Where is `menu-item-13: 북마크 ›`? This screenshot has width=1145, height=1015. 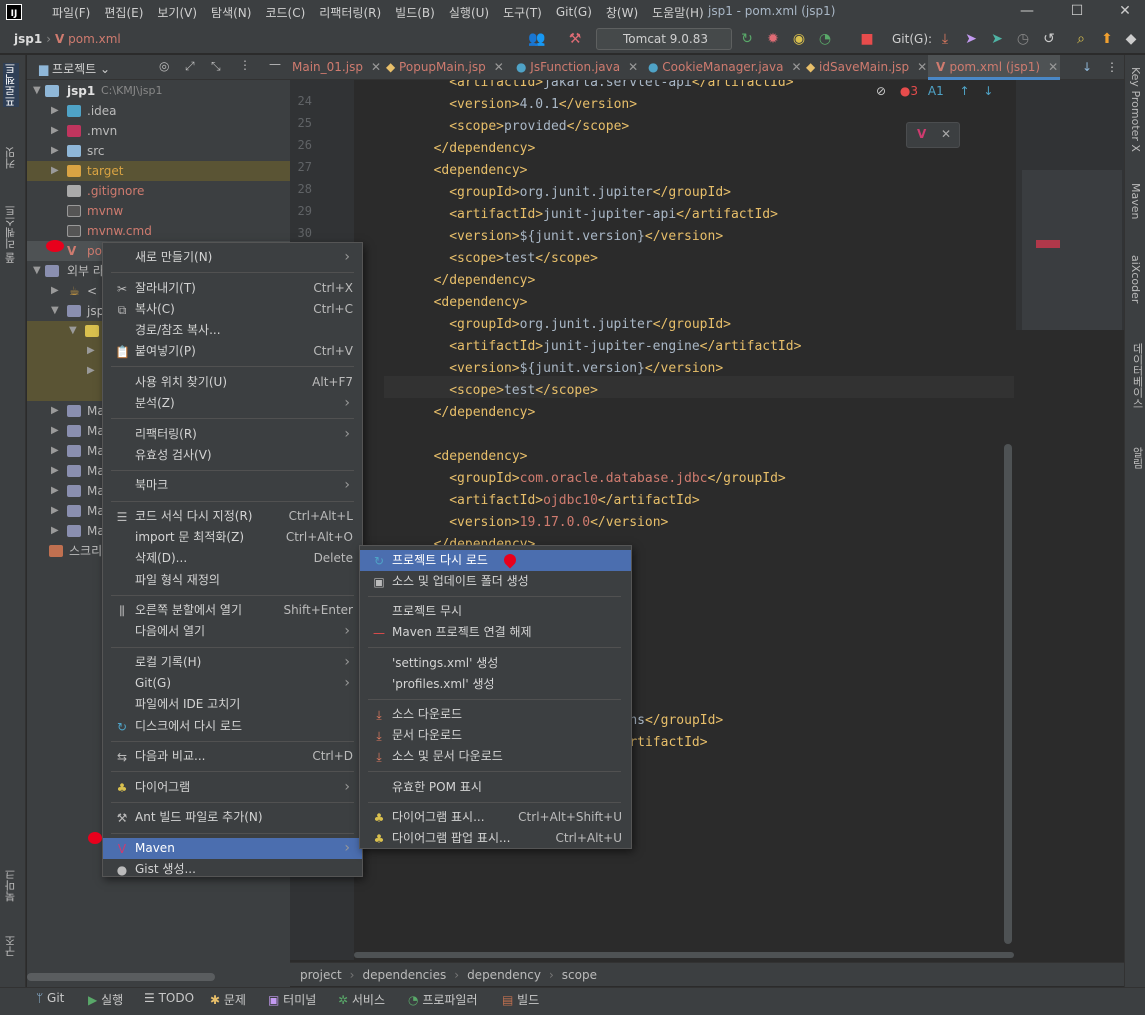
menu-item-13: 북마크 › is located at coordinates (232, 485).